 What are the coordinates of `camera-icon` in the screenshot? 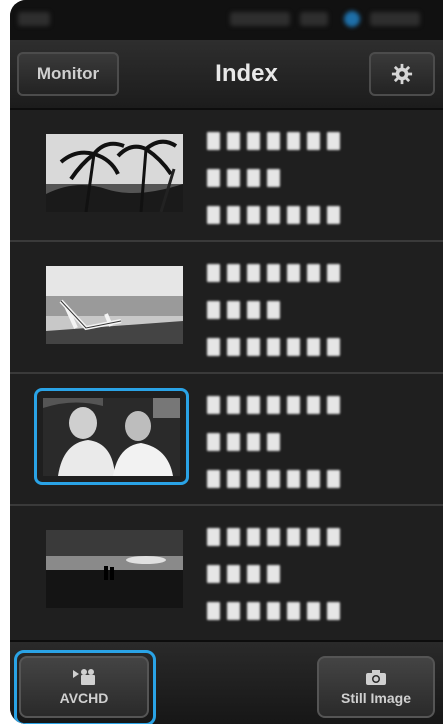 It's located at (376, 677).